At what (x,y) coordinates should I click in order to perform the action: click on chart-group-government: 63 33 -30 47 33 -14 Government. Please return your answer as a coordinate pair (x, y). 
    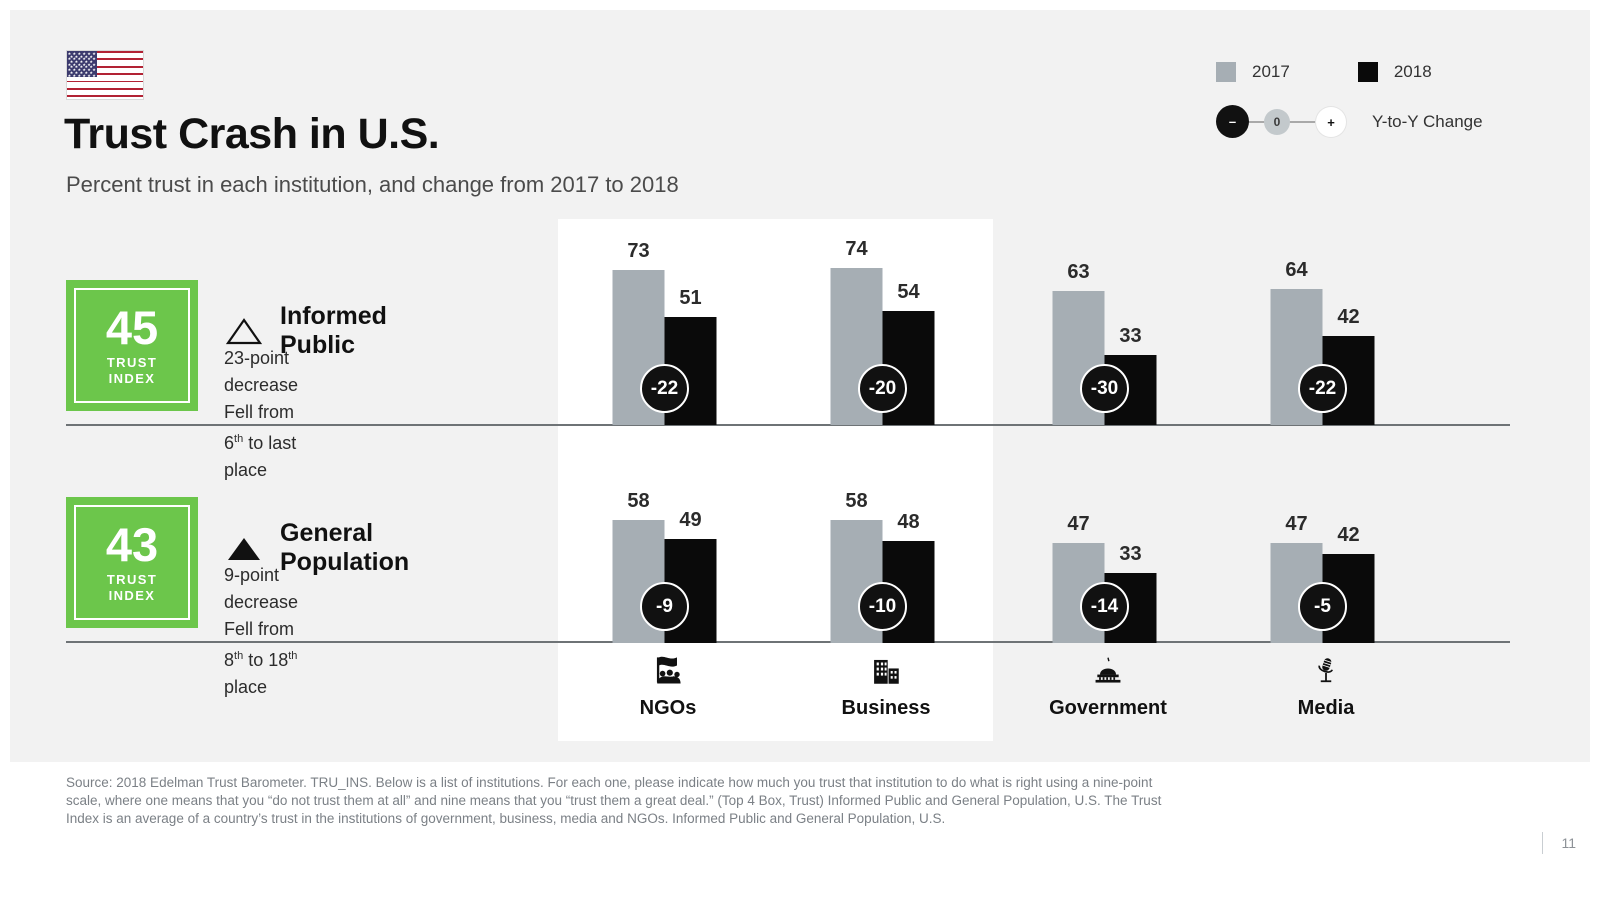
    Looking at the image, I should click on (1108, 481).